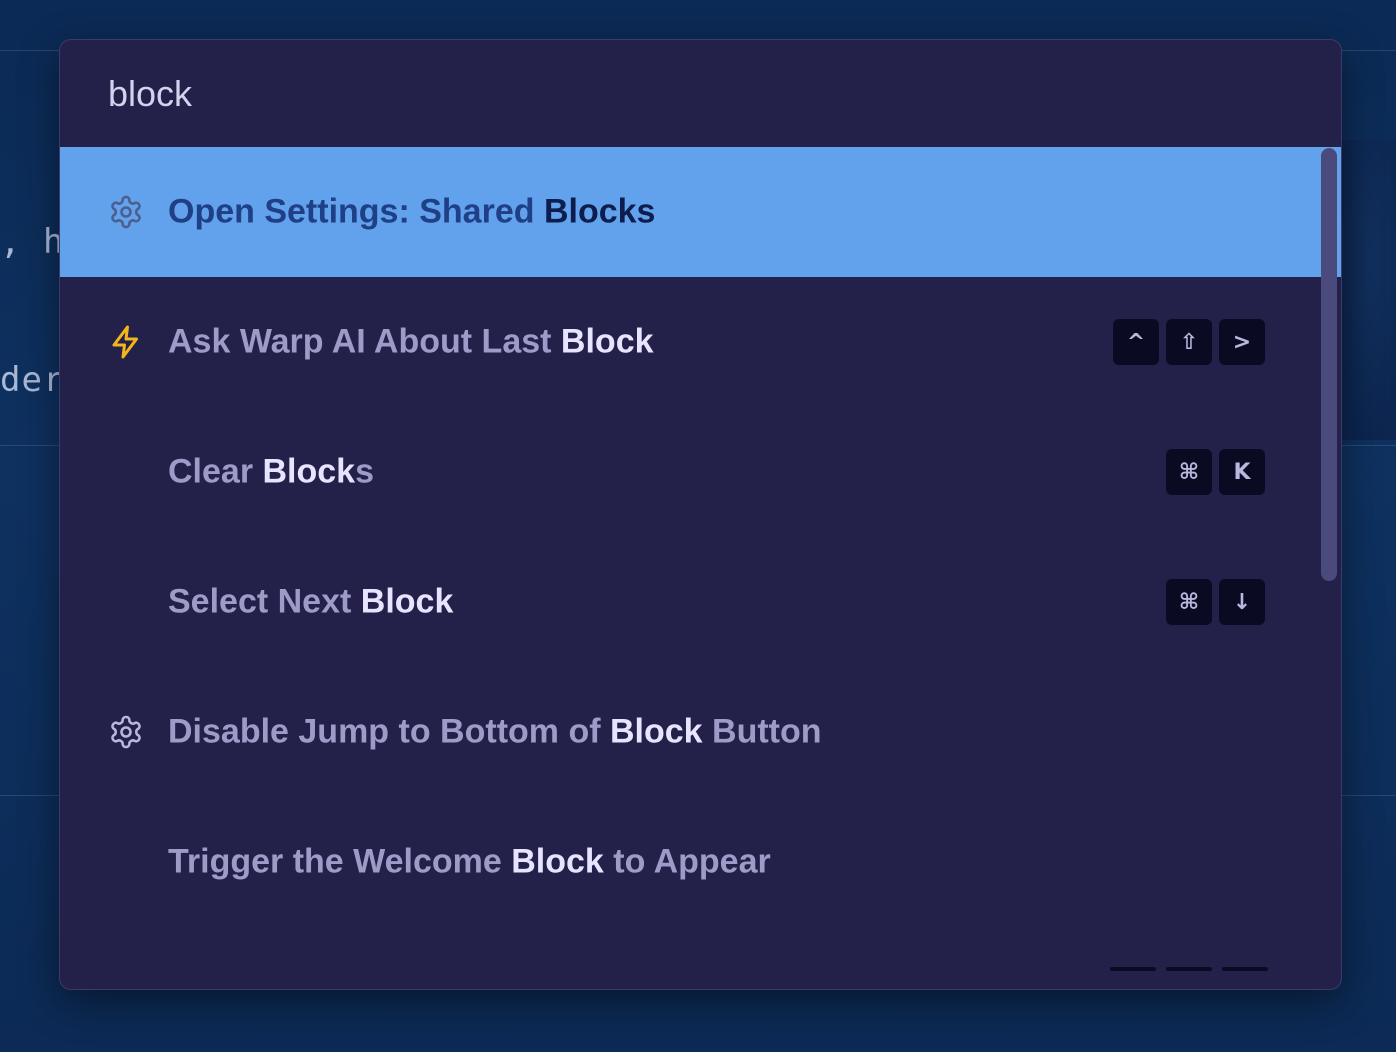  Describe the element at coordinates (32, 380) in the screenshot. I see `background-text: der` at that location.